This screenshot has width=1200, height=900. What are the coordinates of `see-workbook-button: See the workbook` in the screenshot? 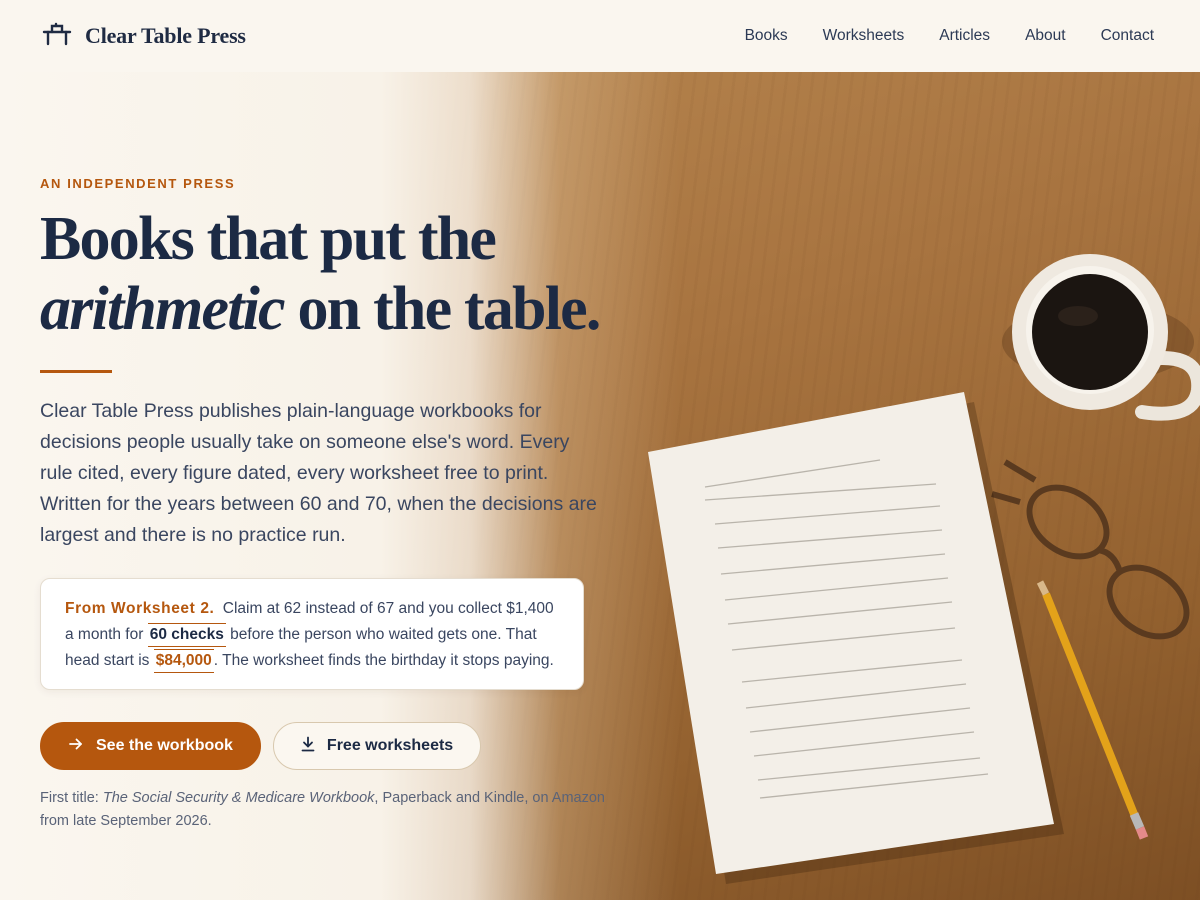 It's located at (150, 746).